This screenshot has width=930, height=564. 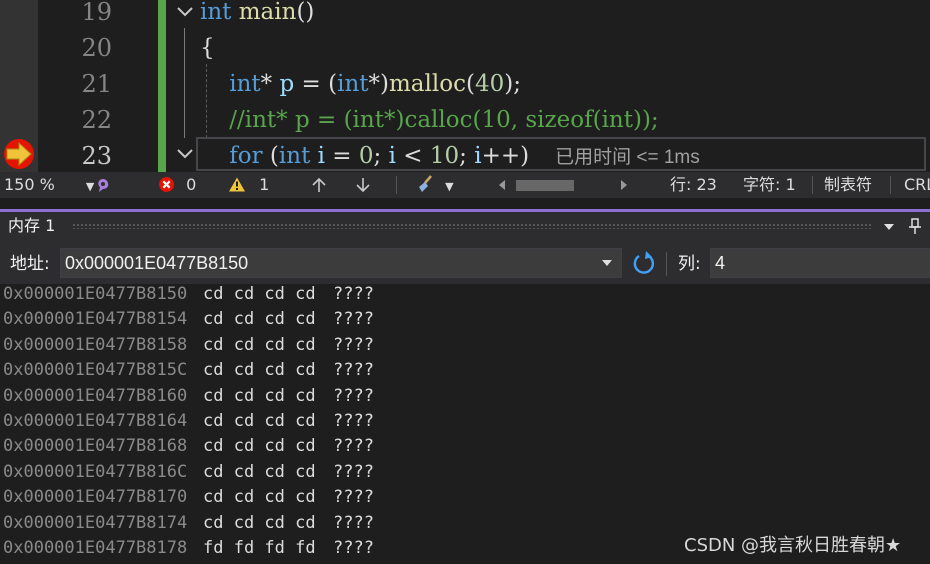 I want to click on current-line-highlight, so click(x=561, y=154).